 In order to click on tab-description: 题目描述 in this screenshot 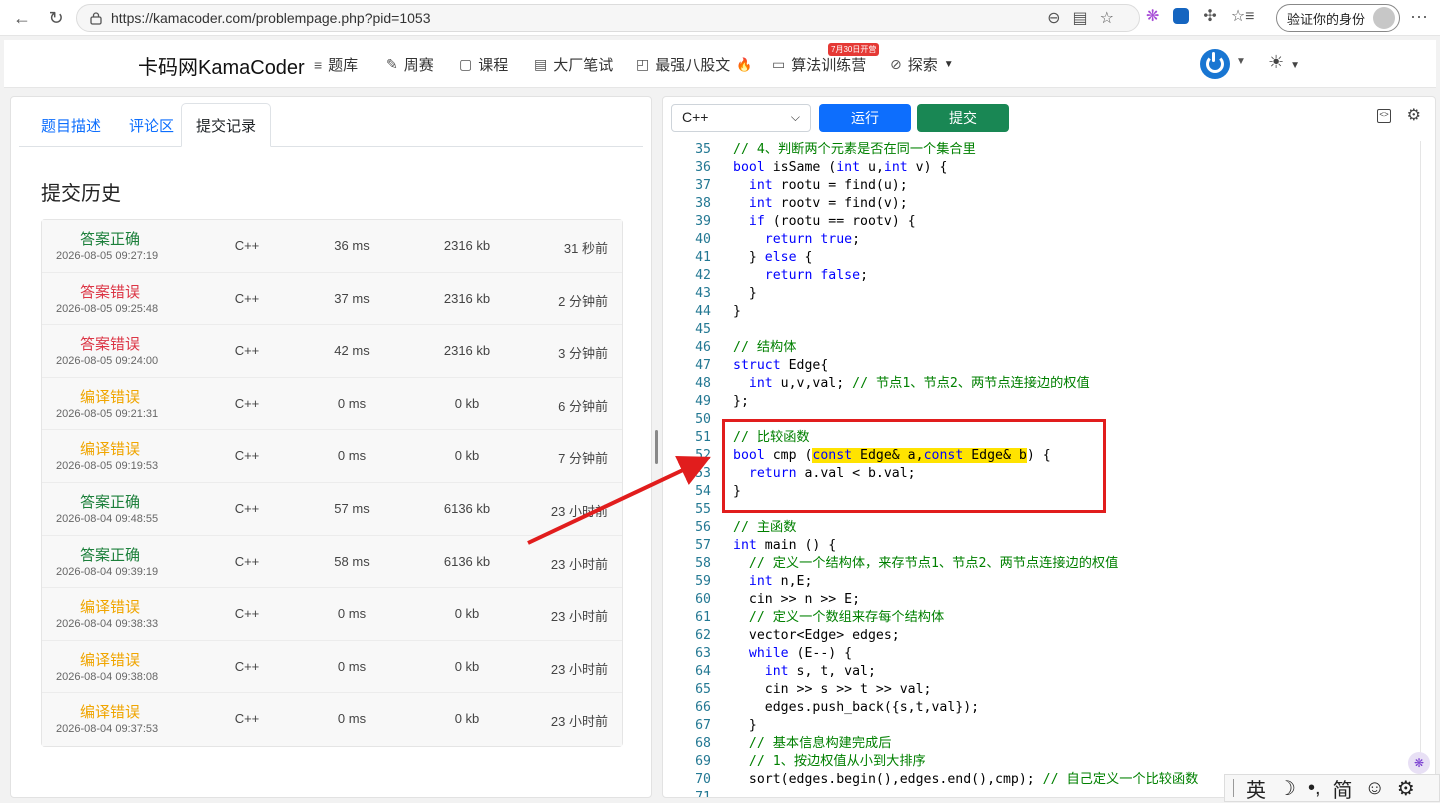, I will do `click(71, 125)`.